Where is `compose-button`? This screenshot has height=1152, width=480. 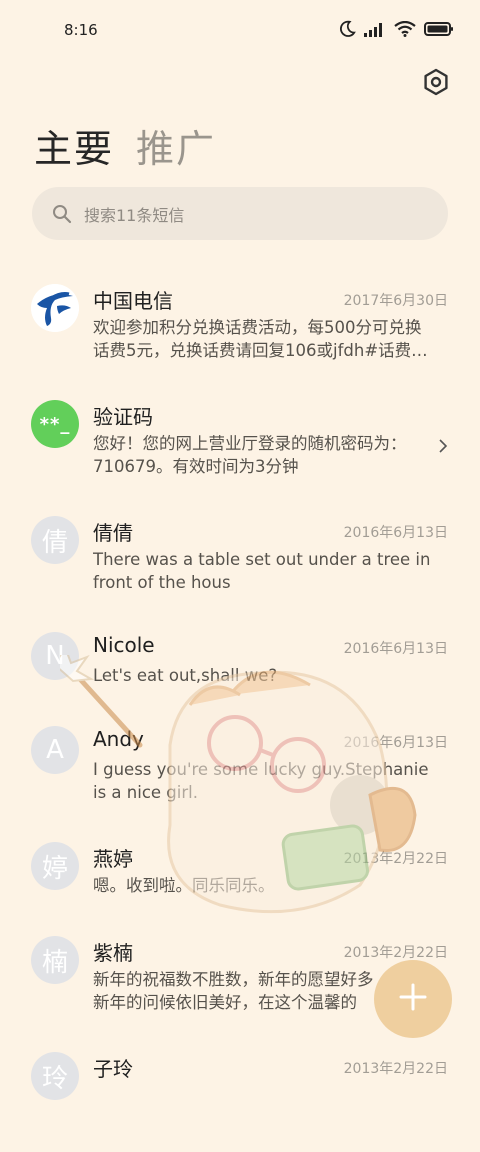
compose-button is located at coordinates (413, 999).